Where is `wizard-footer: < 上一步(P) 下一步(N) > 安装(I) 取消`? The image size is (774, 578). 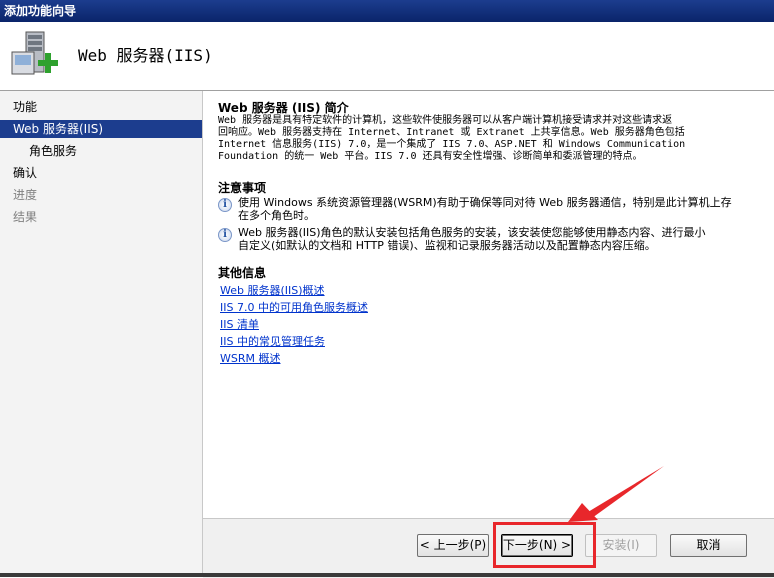 wizard-footer: < 上一步(P) 下一步(N) > 安装(I) 取消 is located at coordinates (488, 548).